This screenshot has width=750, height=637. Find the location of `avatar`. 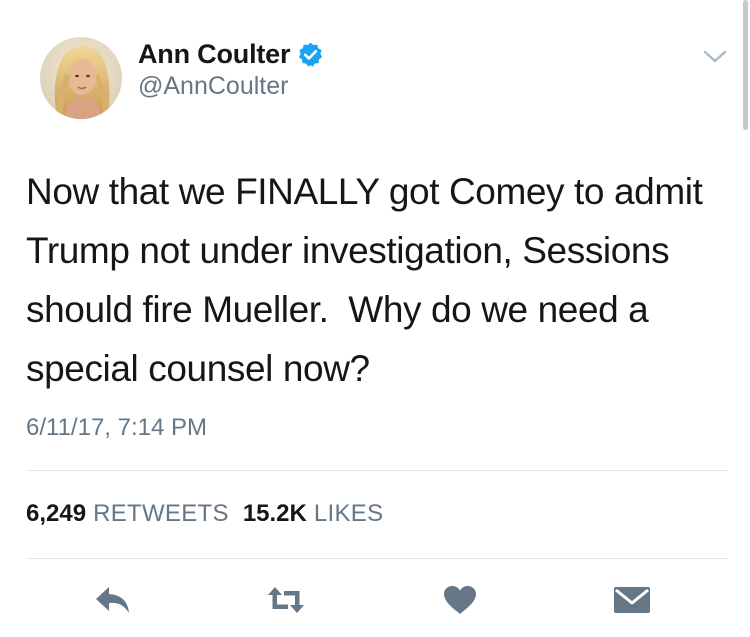

avatar is located at coordinates (81, 78).